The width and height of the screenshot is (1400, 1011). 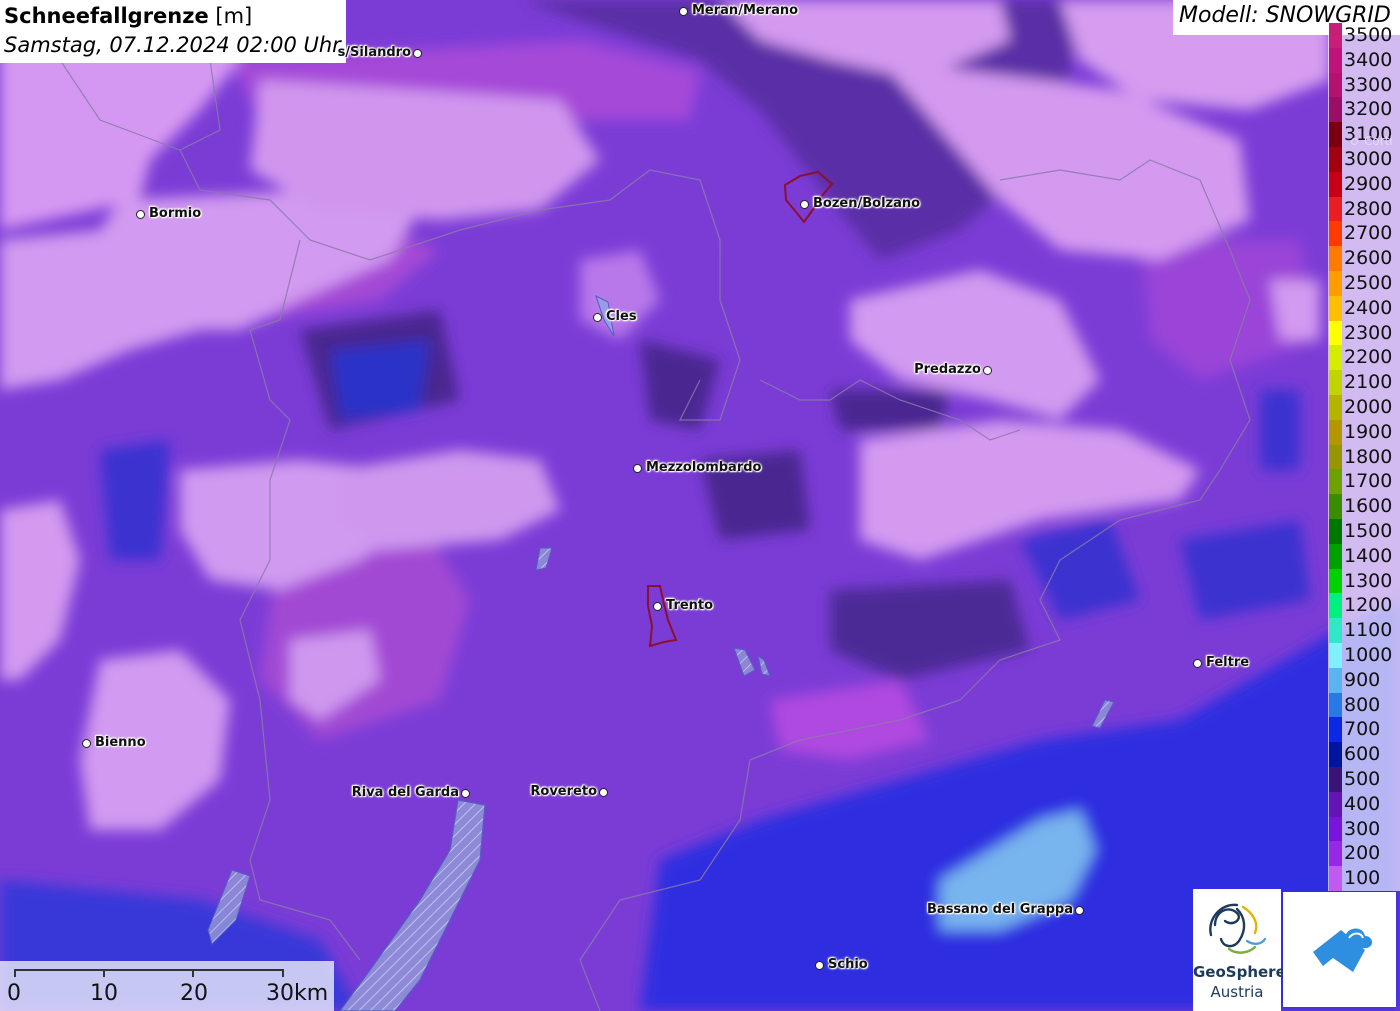 What do you see at coordinates (704, 467) in the screenshot?
I see `city-label: Mezzolombardo` at bounding box center [704, 467].